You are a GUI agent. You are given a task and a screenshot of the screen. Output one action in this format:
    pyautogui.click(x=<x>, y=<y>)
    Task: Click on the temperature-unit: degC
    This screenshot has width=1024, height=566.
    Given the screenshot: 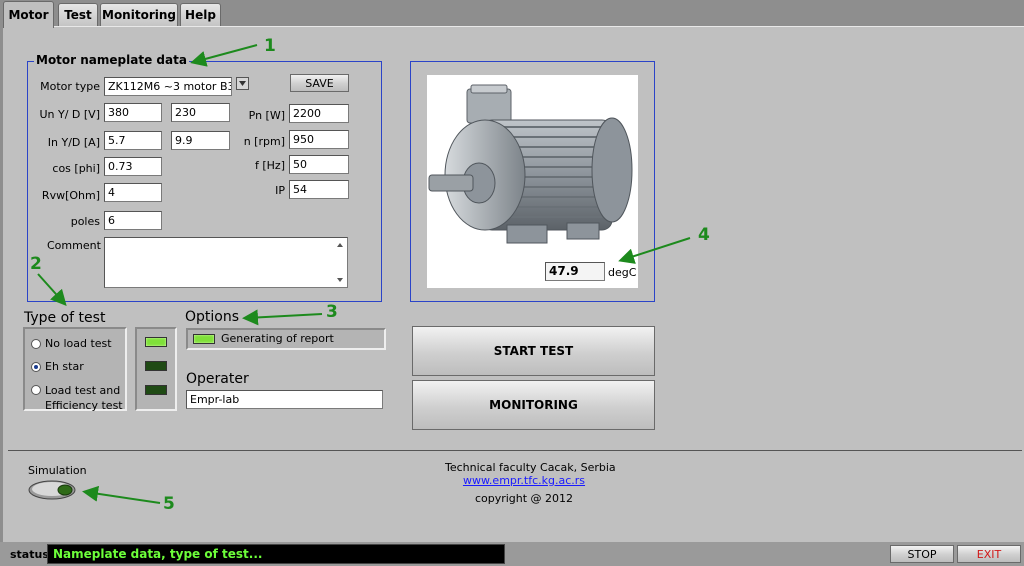 What is the action you would take?
    pyautogui.click(x=622, y=272)
    